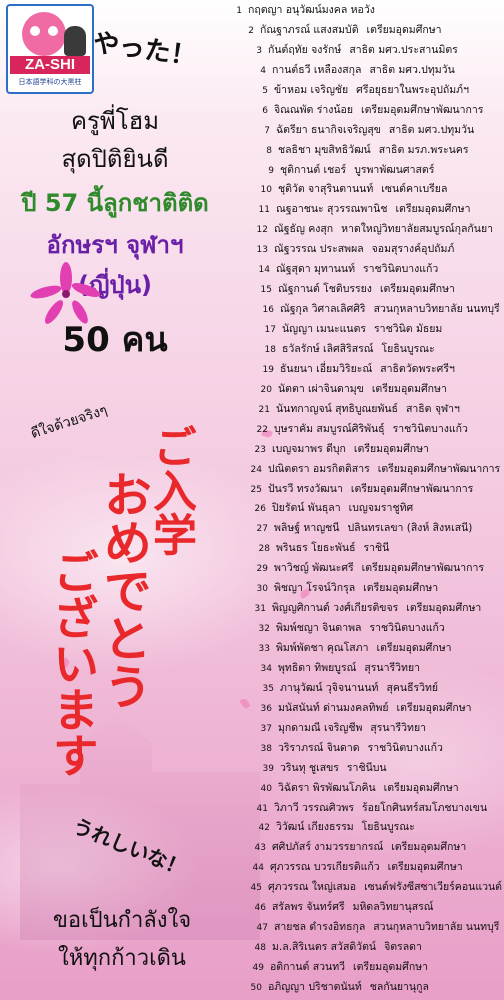 Image resolution: width=504 pixels, height=1000 pixels. I want to click on student-name: วิวัฒน์ เกียงธรรม, so click(315, 827).